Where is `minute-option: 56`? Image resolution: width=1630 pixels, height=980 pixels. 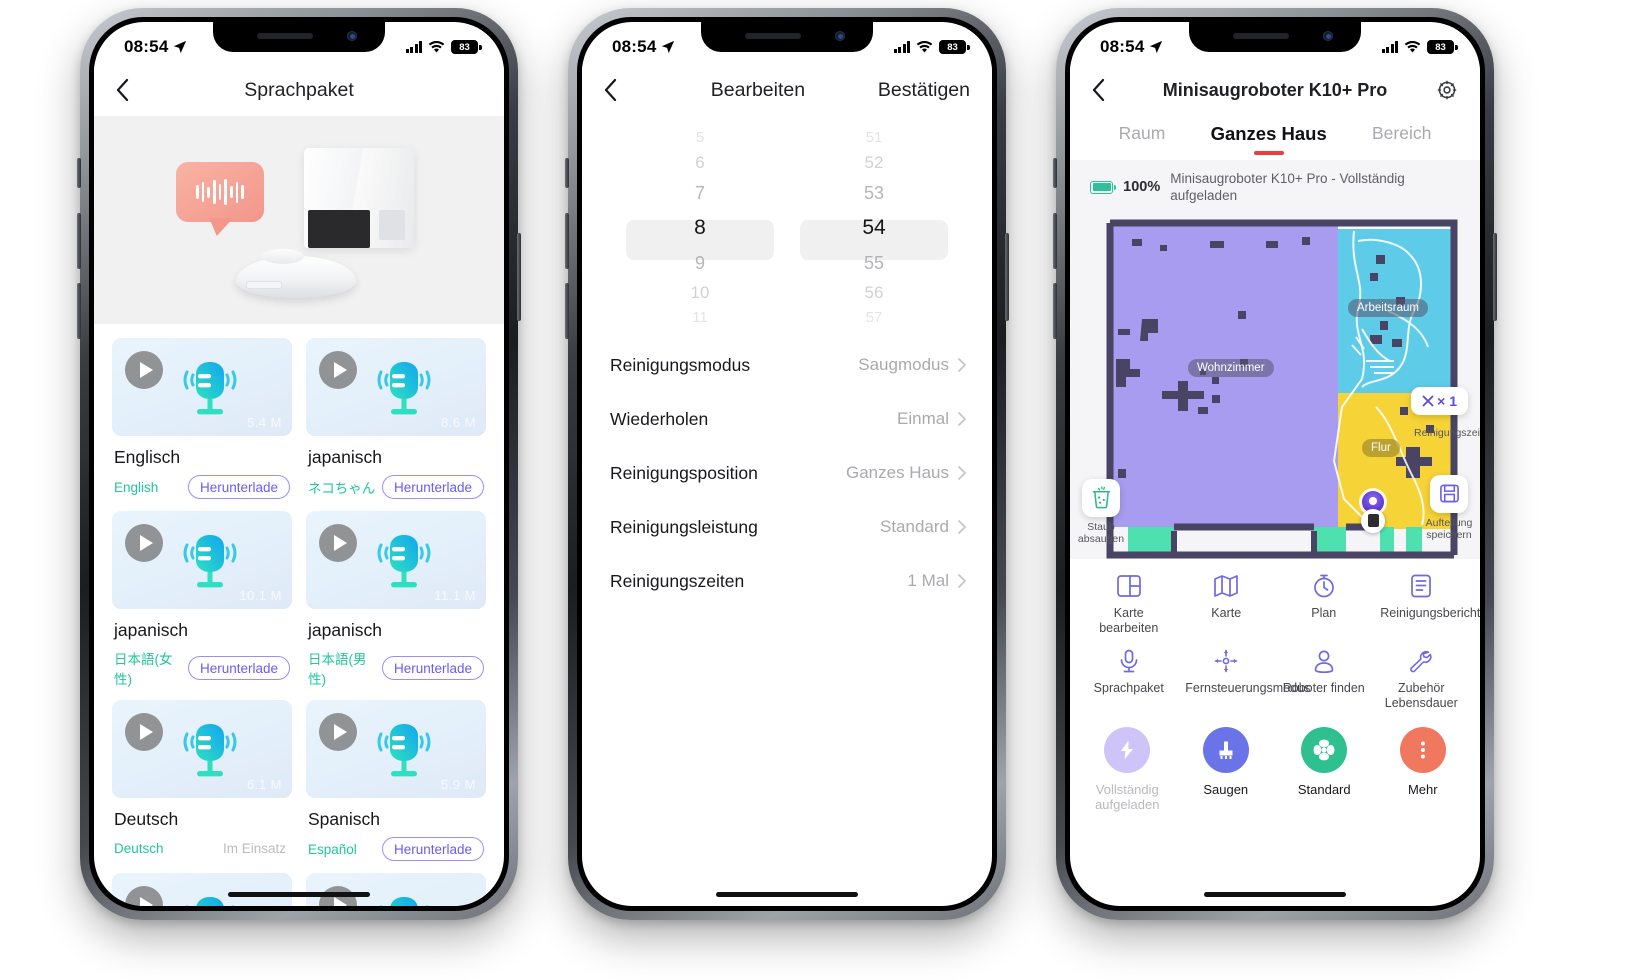 minute-option: 56 is located at coordinates (874, 293).